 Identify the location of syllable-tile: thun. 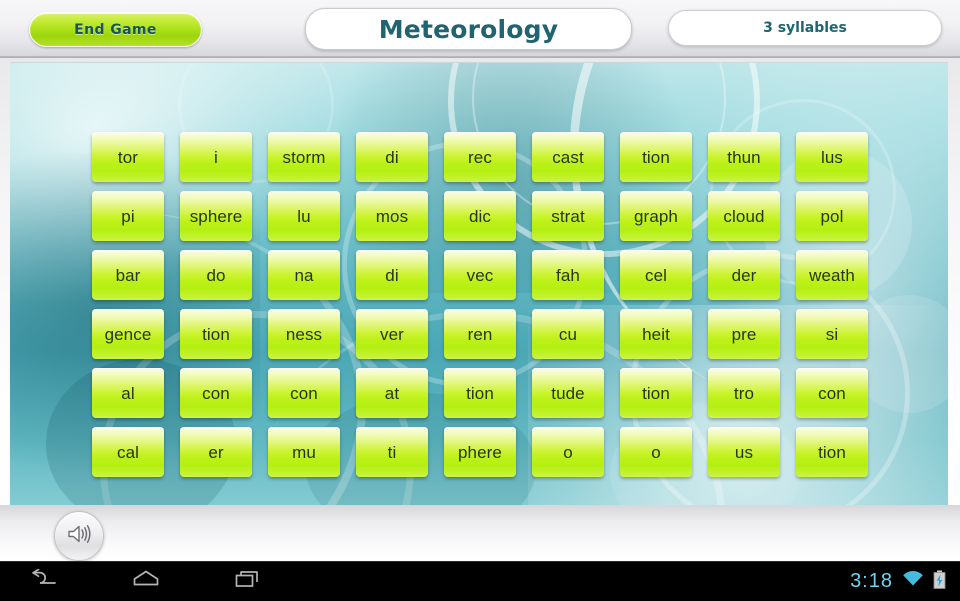
(744, 157).